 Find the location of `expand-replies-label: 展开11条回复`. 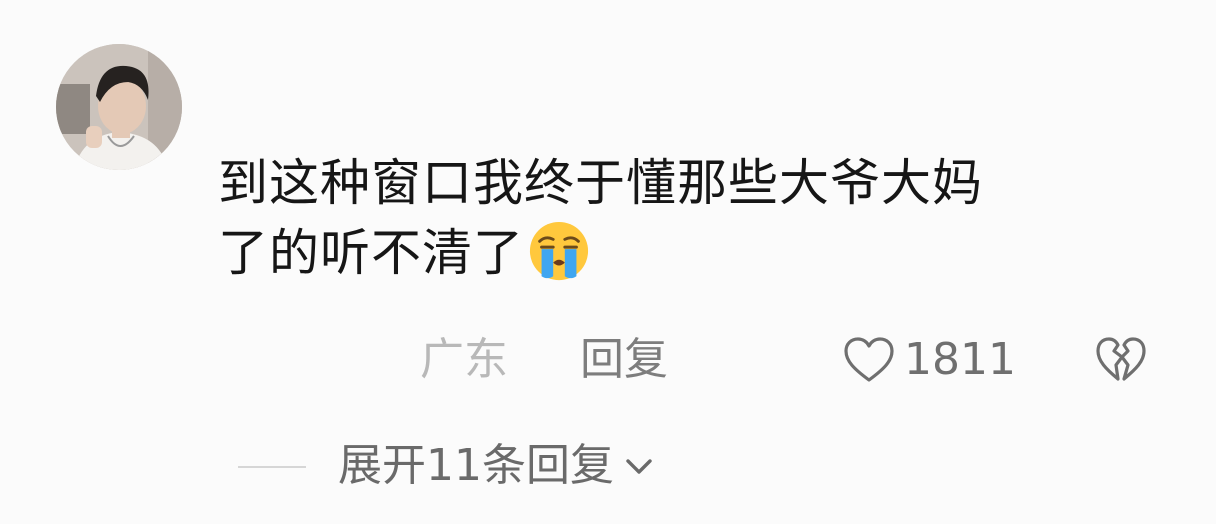

expand-replies-label: 展开11条回复 is located at coordinates (476, 465).